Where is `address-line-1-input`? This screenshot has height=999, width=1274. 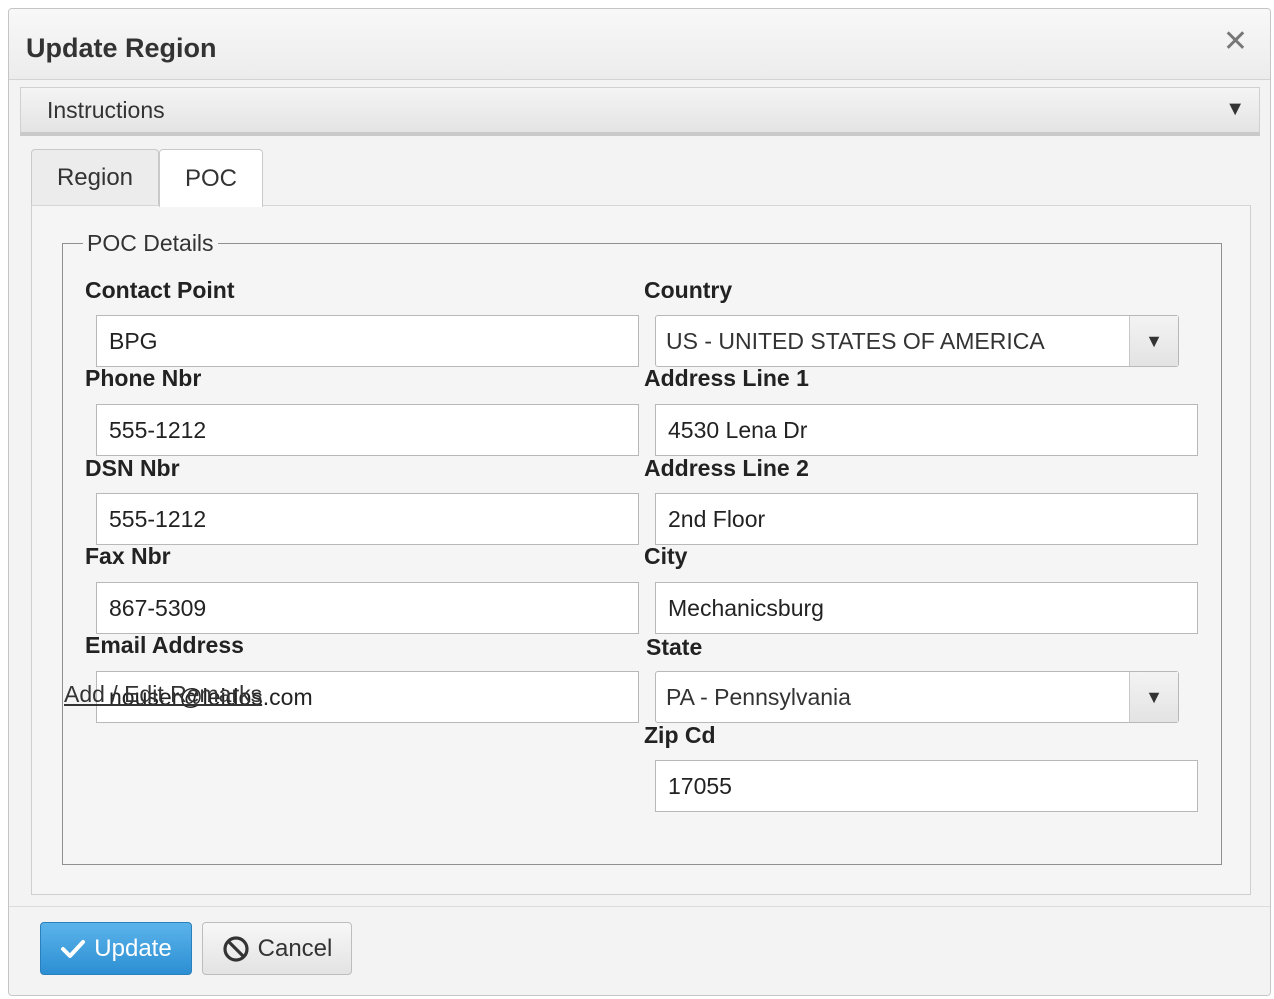 address-line-1-input is located at coordinates (926, 430).